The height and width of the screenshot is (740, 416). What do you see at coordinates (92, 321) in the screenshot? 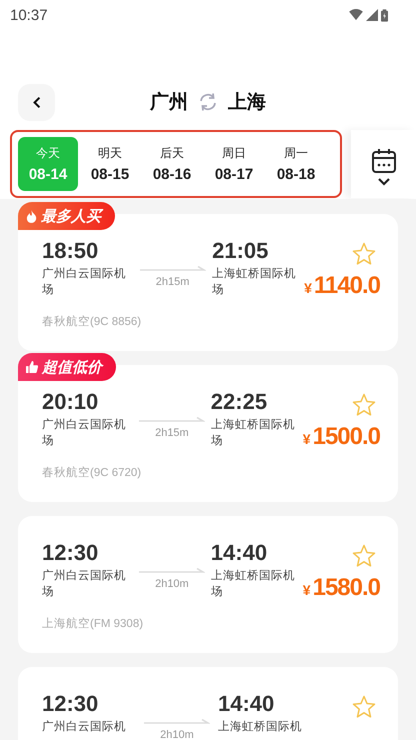
I see `airline-flight: 春秋航空(9C 8856)` at bounding box center [92, 321].